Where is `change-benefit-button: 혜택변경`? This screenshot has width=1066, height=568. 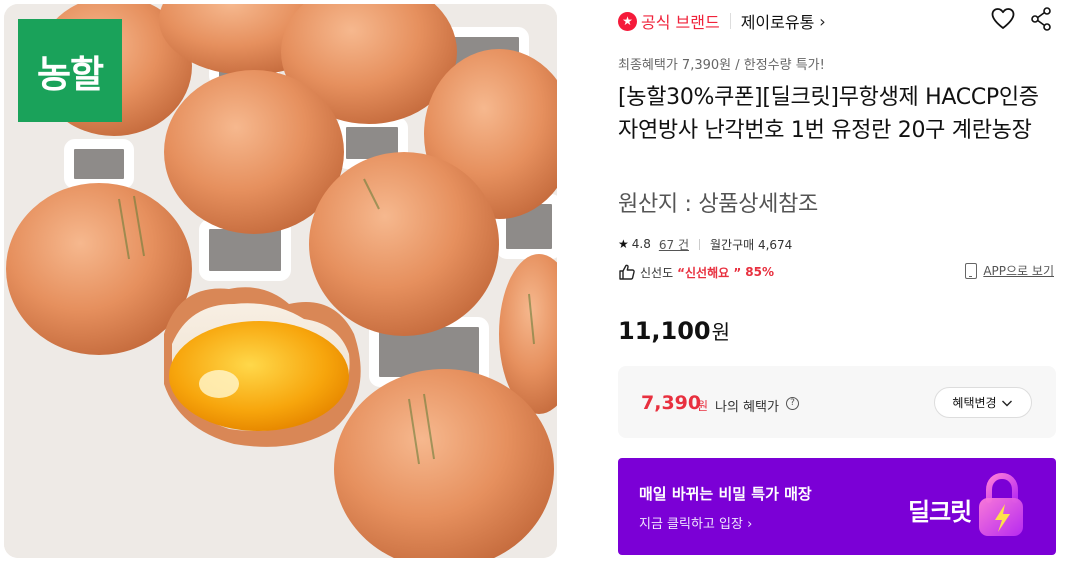 change-benefit-button: 혜택변경 is located at coordinates (983, 402).